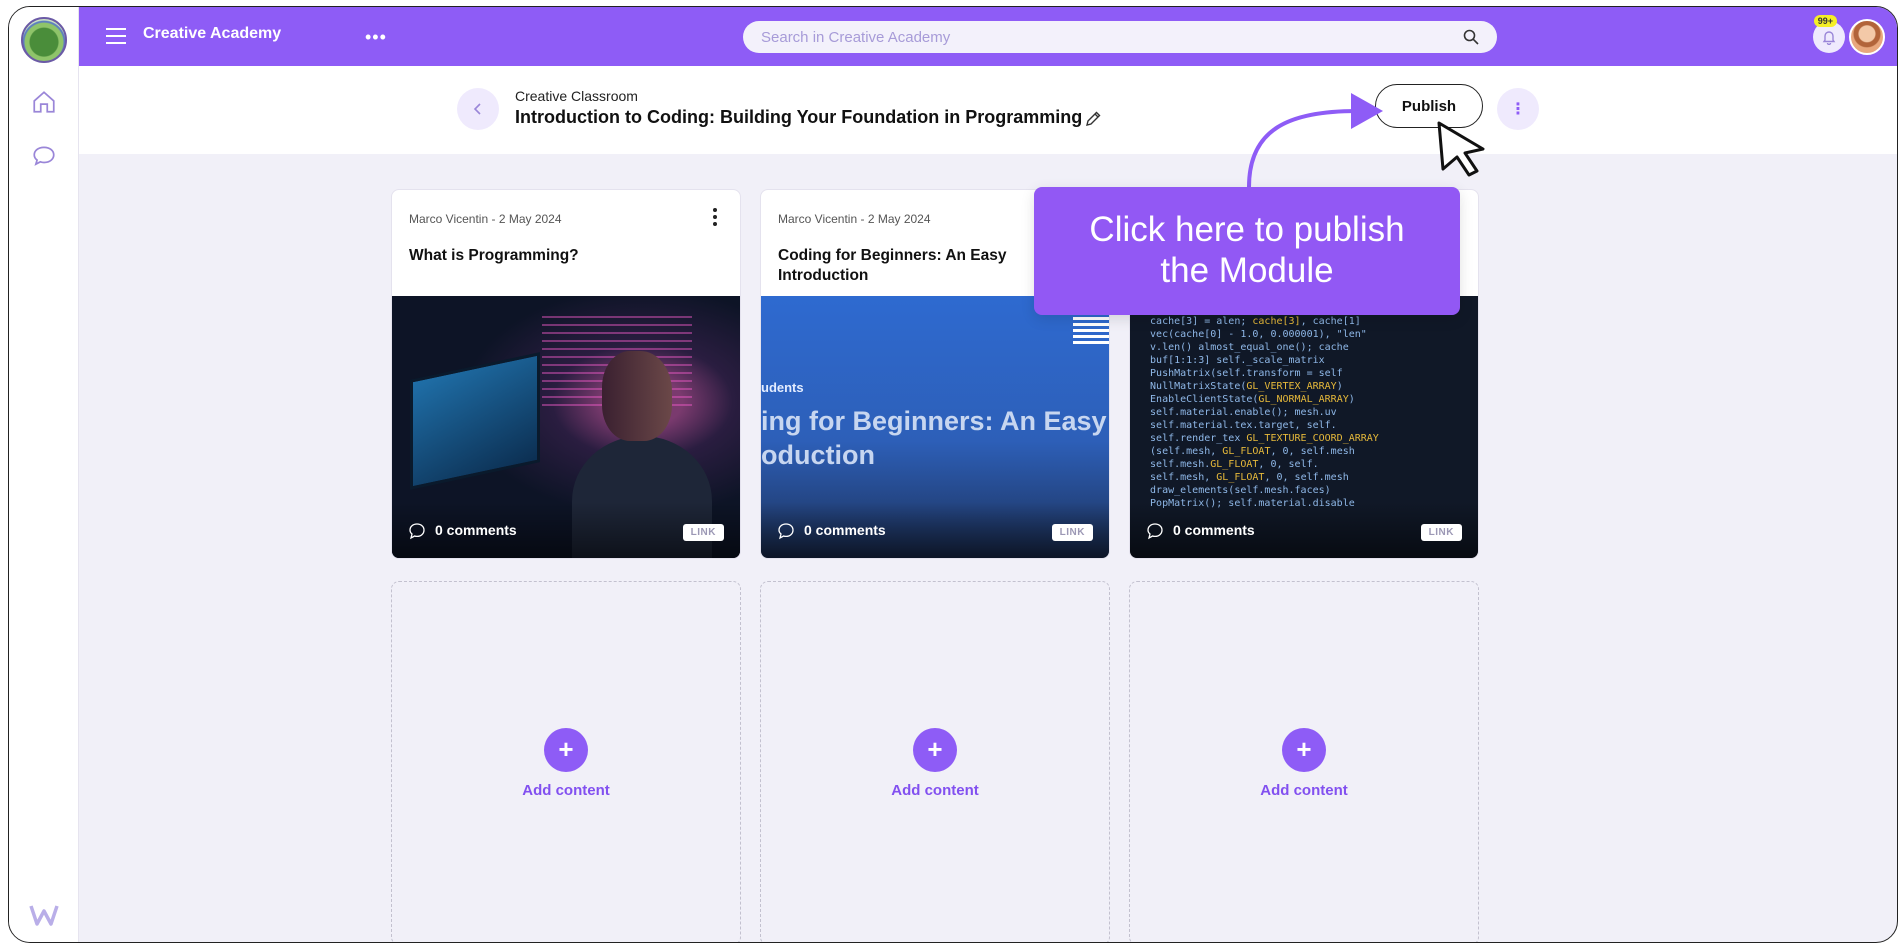  Describe the element at coordinates (494, 255) in the screenshot. I see `card-title: What is Programming?` at that location.